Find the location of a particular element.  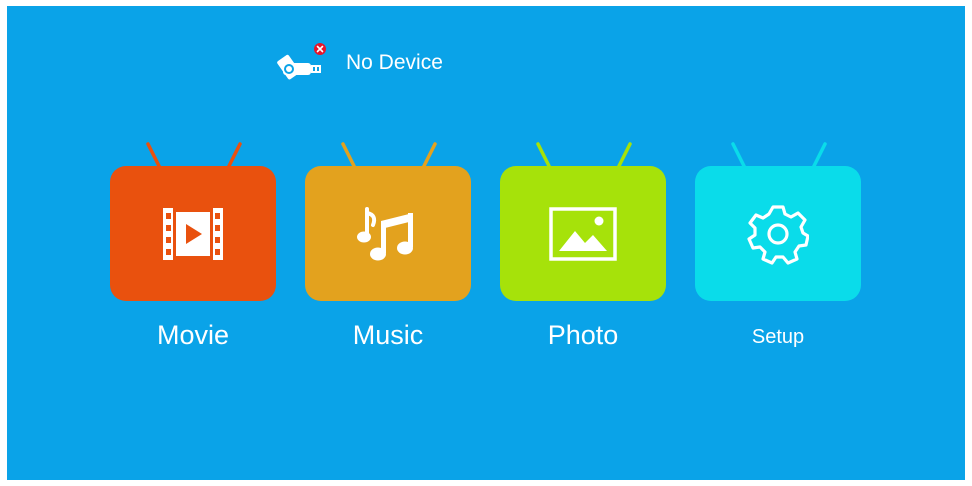

photo-tile is located at coordinates (583, 223).